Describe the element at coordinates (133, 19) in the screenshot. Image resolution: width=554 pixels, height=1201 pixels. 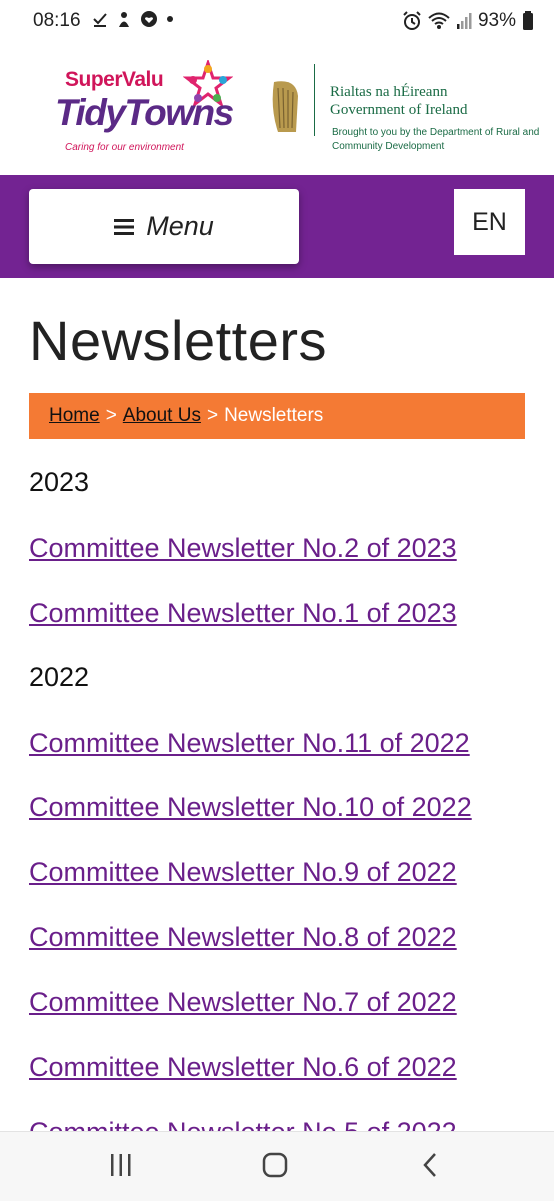
I see `notification-icons` at that location.